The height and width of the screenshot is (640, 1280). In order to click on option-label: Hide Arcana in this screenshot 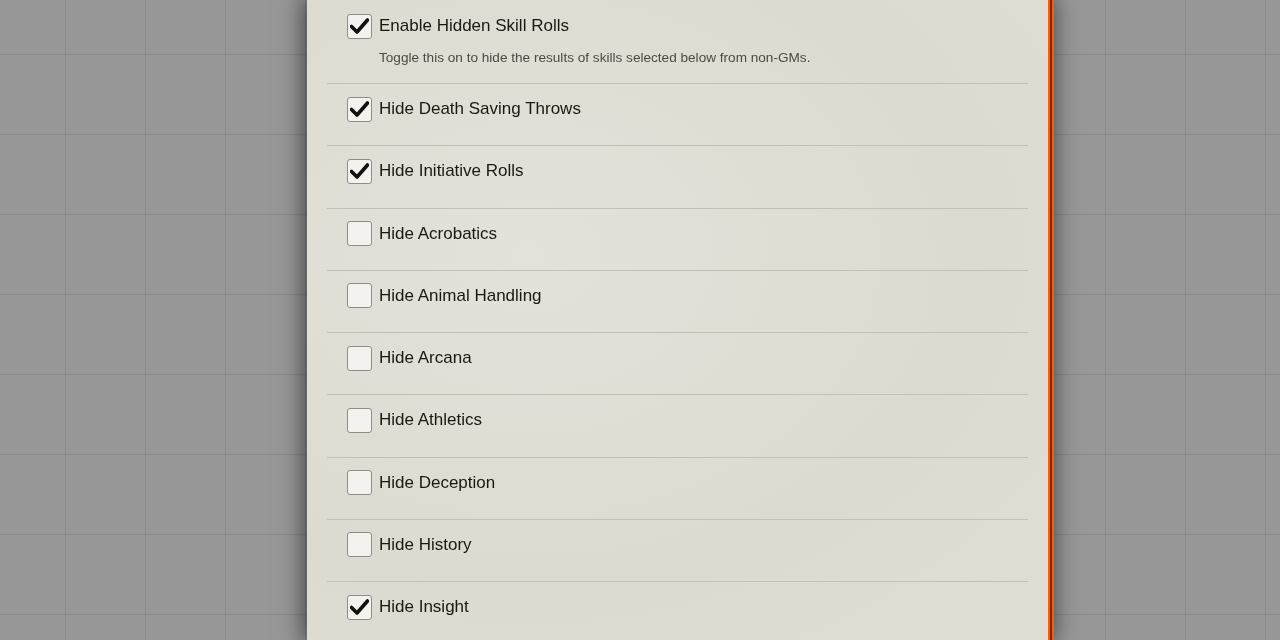, I will do `click(425, 358)`.